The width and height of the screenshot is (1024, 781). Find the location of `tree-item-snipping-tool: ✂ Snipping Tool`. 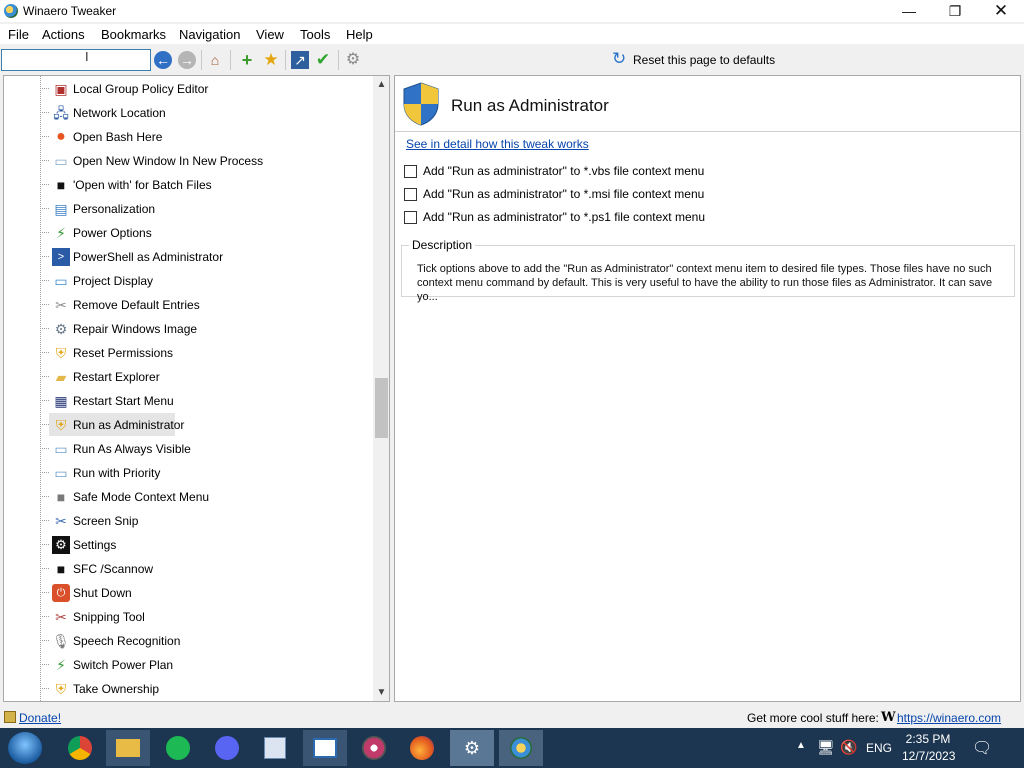

tree-item-snipping-tool: ✂ Snipping Tool is located at coordinates (205, 617).